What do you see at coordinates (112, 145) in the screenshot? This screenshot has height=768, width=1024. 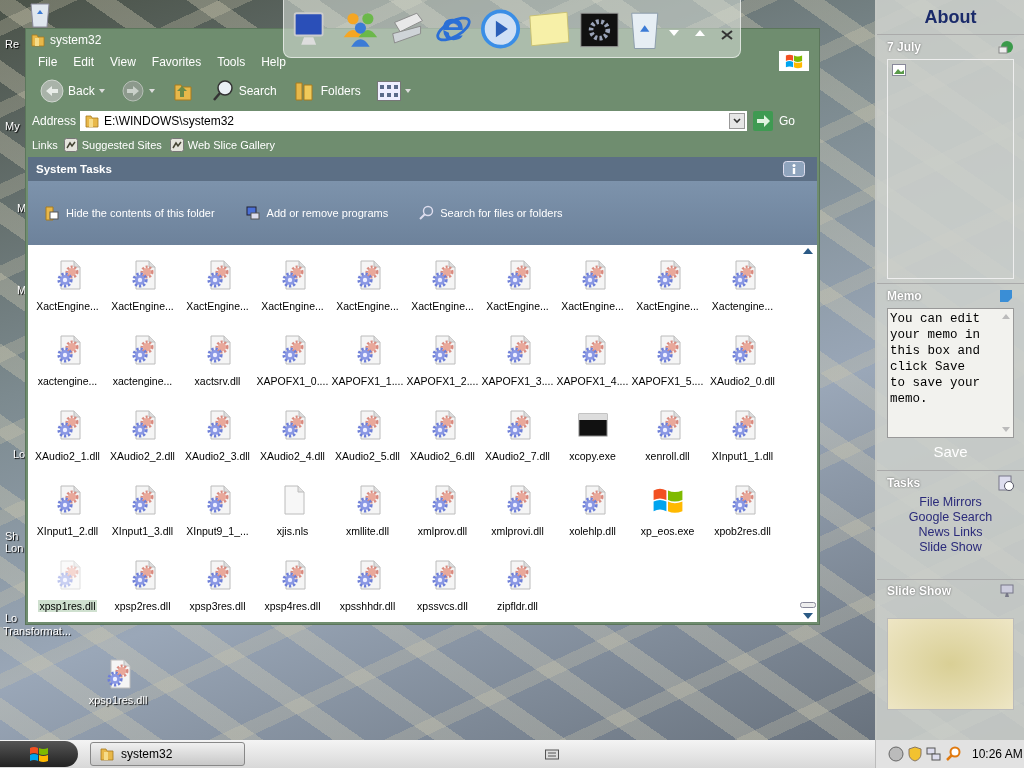 I see `favorites-link: Suggested Sites` at bounding box center [112, 145].